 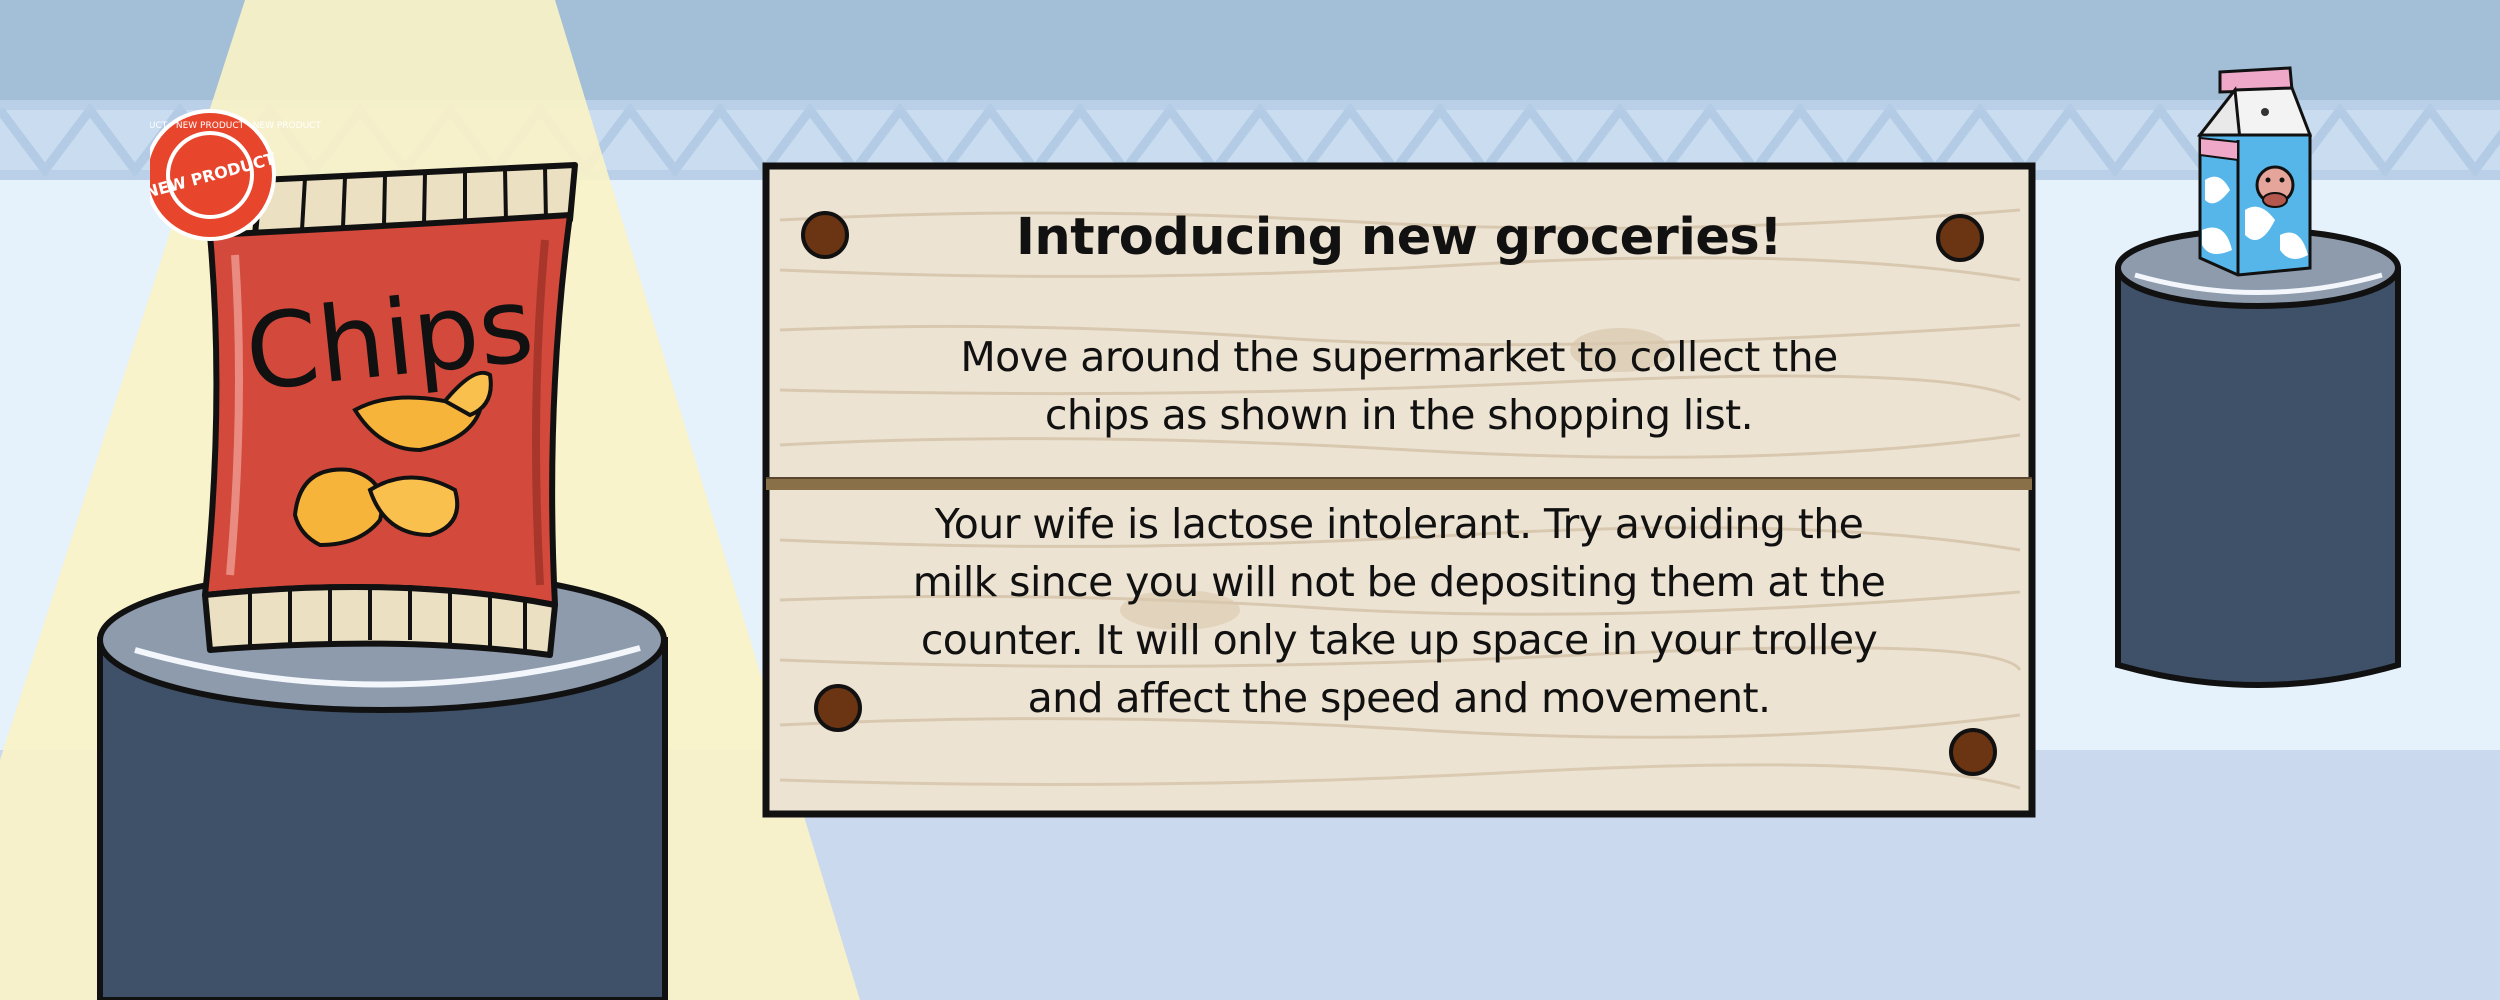 I want to click on sign-title: Introducing new groceries!, so click(x=1399, y=237).